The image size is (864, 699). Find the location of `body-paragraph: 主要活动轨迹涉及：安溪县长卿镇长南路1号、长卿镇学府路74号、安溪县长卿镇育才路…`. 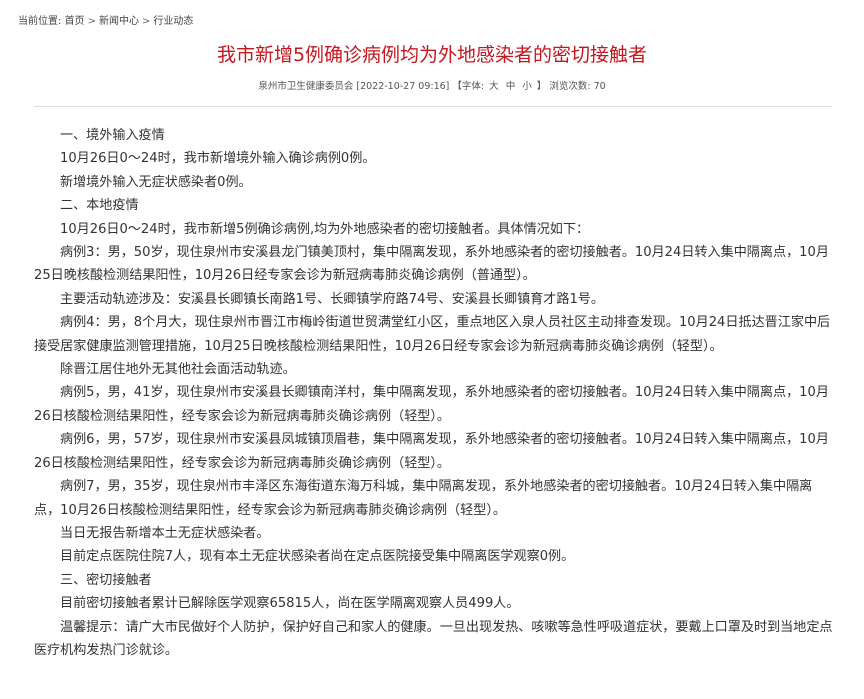

body-paragraph: 主要活动轨迹涉及：安溪县长卿镇长南路1号、长卿镇学府路74号、安溪县长卿镇育才路… is located at coordinates (332, 299).